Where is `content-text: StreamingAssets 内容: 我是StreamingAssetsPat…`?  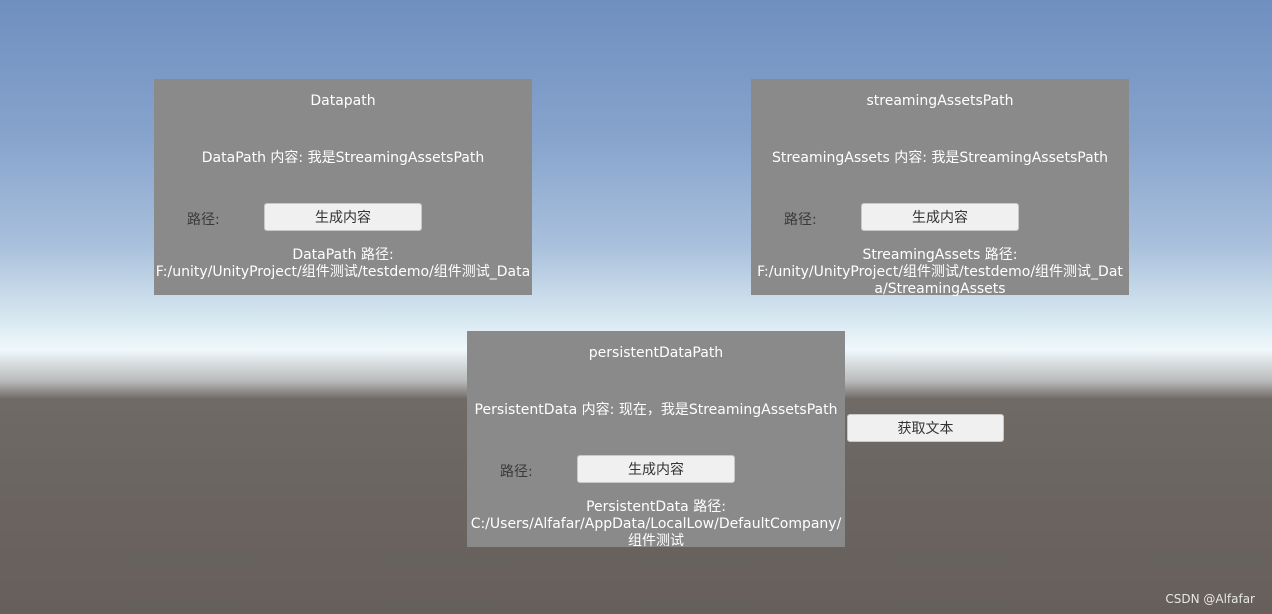
content-text: StreamingAssets 内容: 我是StreamingAssetsPat… is located at coordinates (940, 158).